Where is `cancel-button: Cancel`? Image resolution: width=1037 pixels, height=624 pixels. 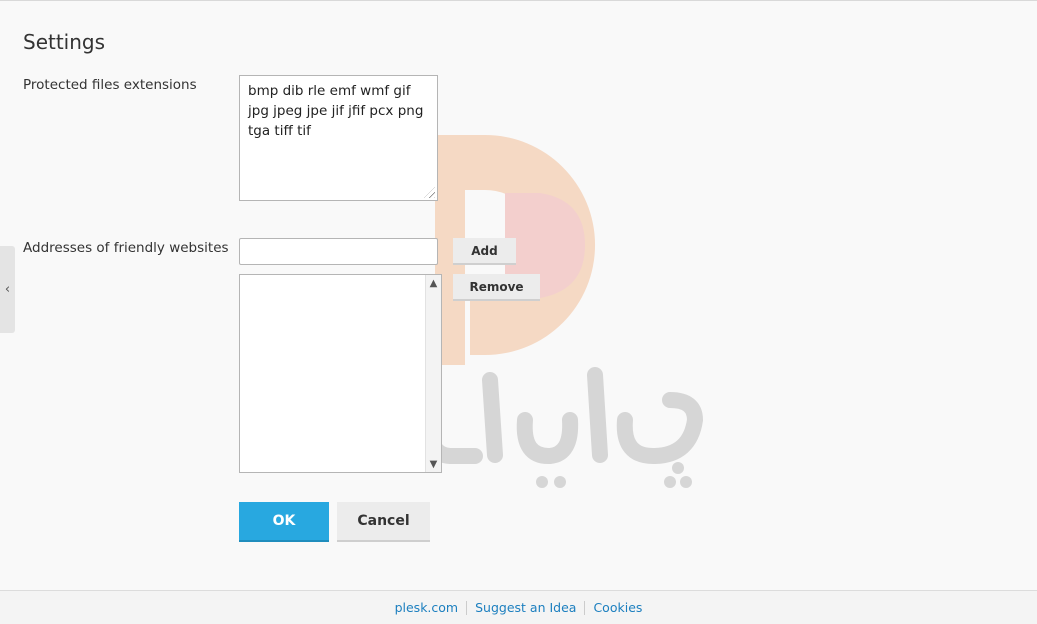 cancel-button: Cancel is located at coordinates (383, 522).